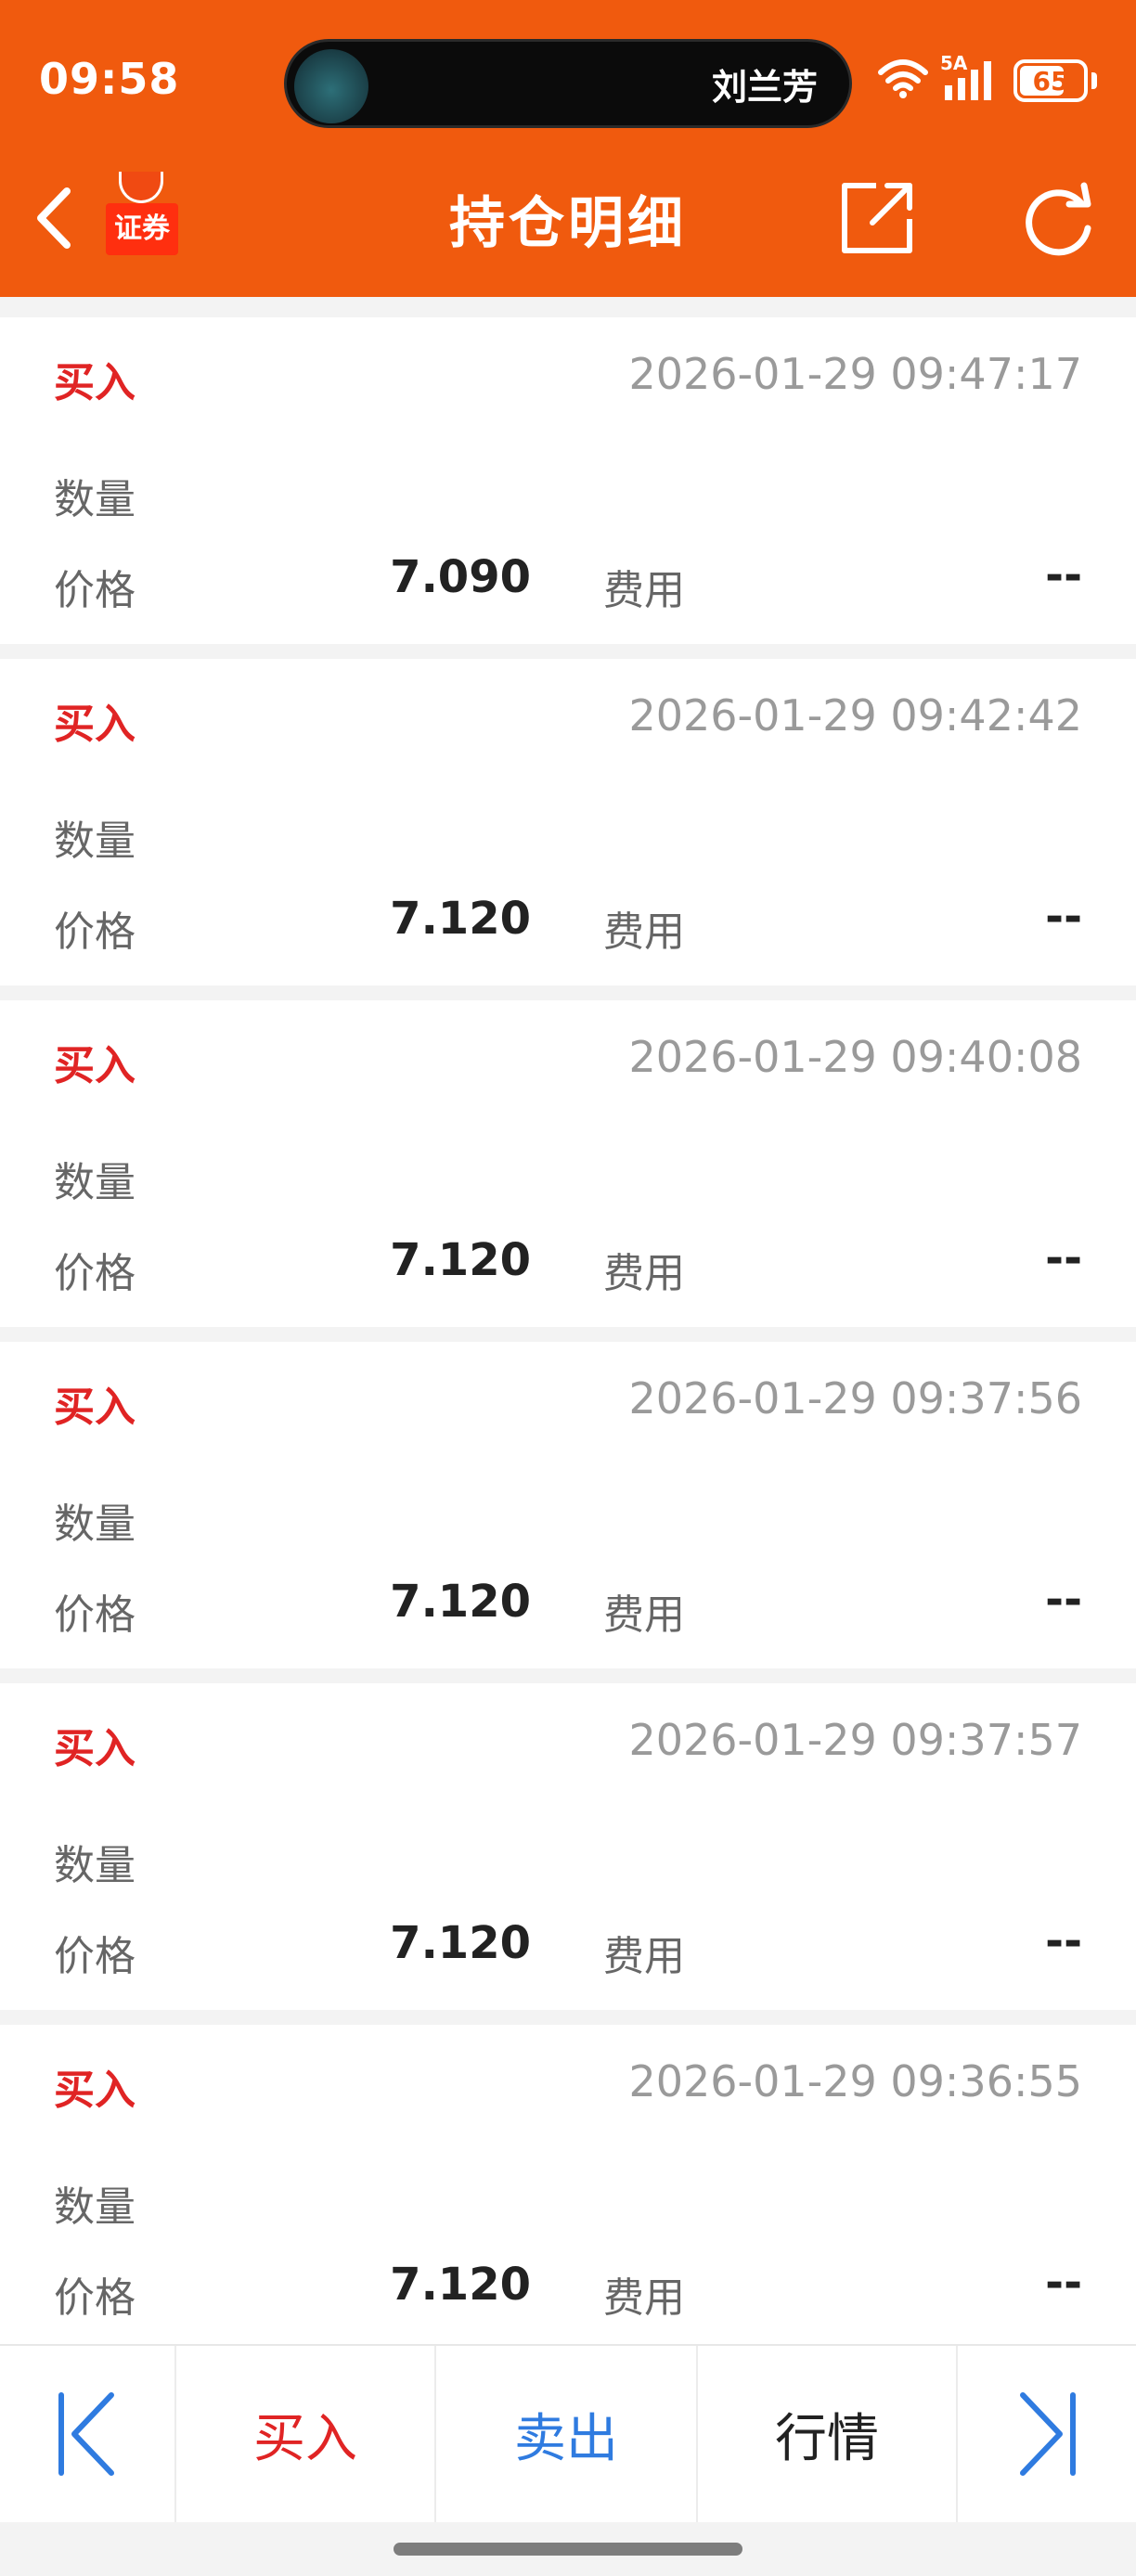  I want to click on trade-time: 2026-01-29 09:37:56, so click(855, 1398).